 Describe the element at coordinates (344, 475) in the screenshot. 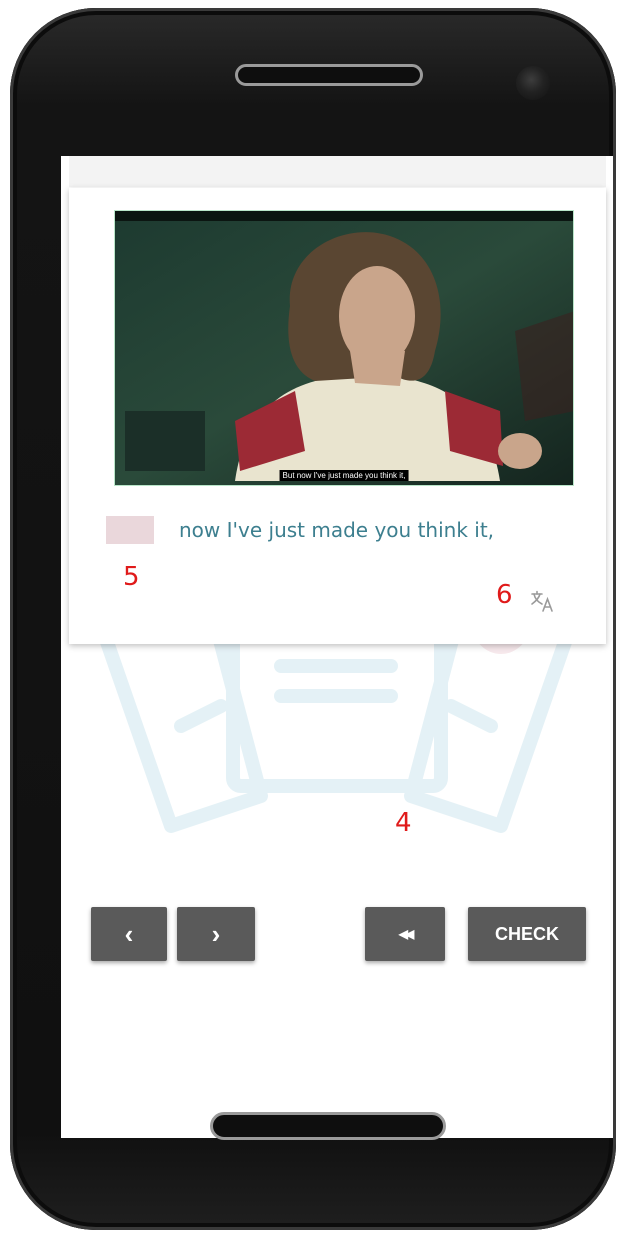

I see `video-subtitle: But now I've just made you think it,` at that location.